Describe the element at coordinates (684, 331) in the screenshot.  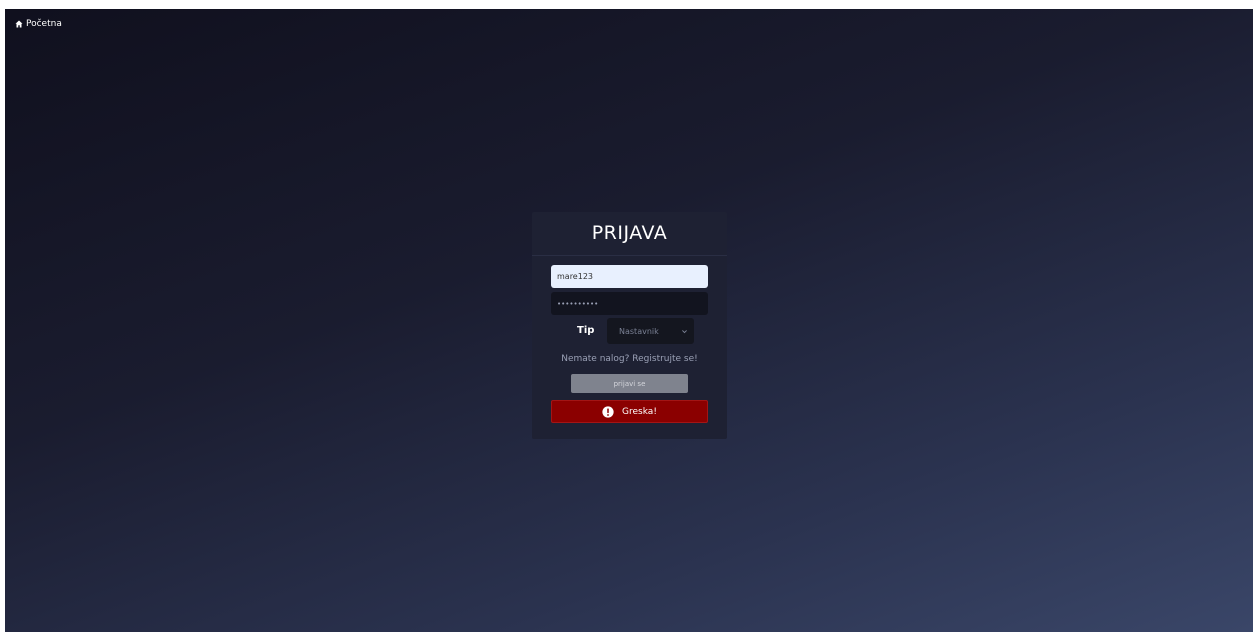
I see `chevron-down-icon` at that location.